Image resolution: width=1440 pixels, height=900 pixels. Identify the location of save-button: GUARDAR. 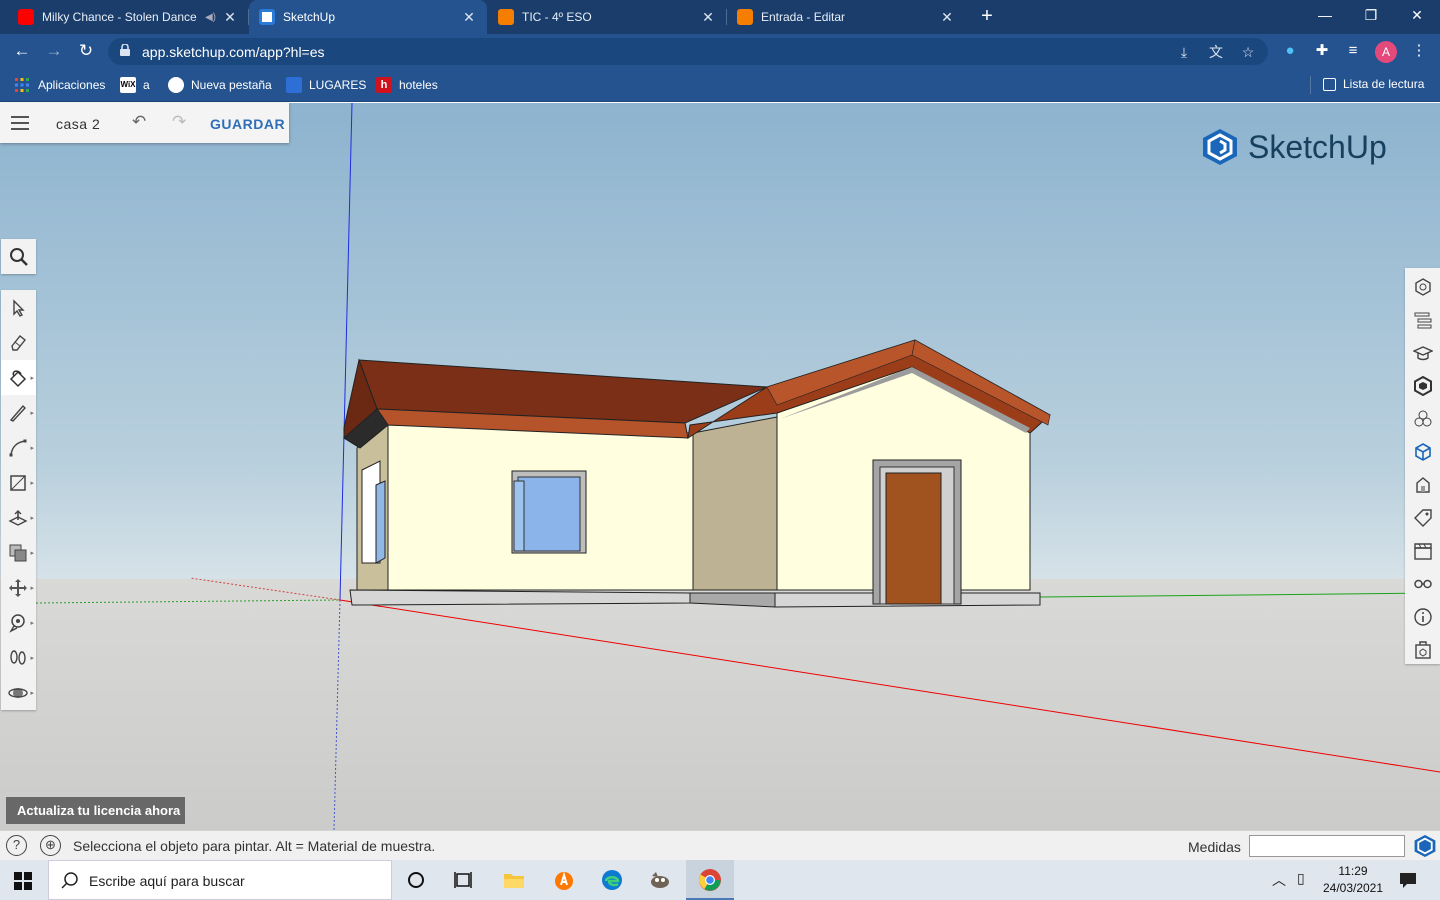
(247, 124).